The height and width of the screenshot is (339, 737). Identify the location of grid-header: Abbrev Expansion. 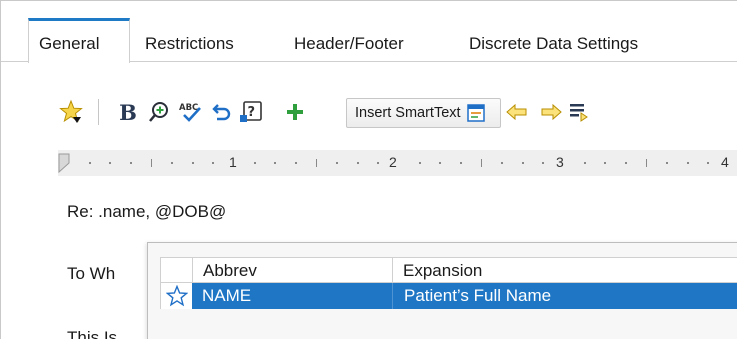
(448, 270).